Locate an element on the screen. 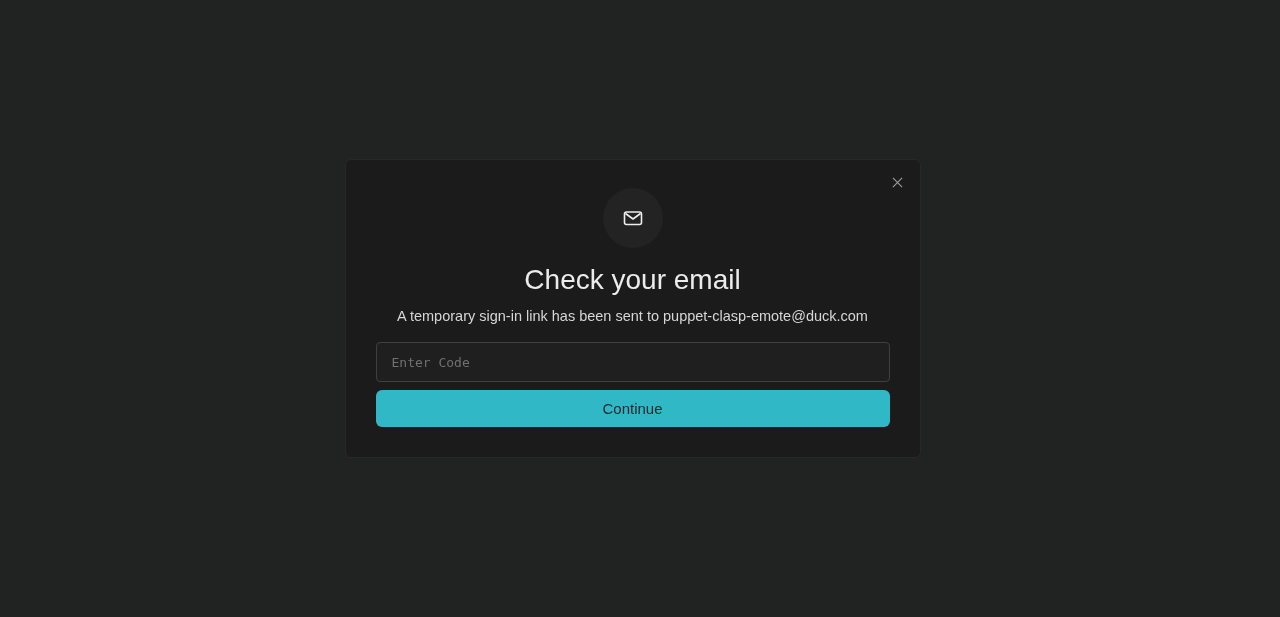 The height and width of the screenshot is (617, 1280). mail-icon is located at coordinates (632, 218).